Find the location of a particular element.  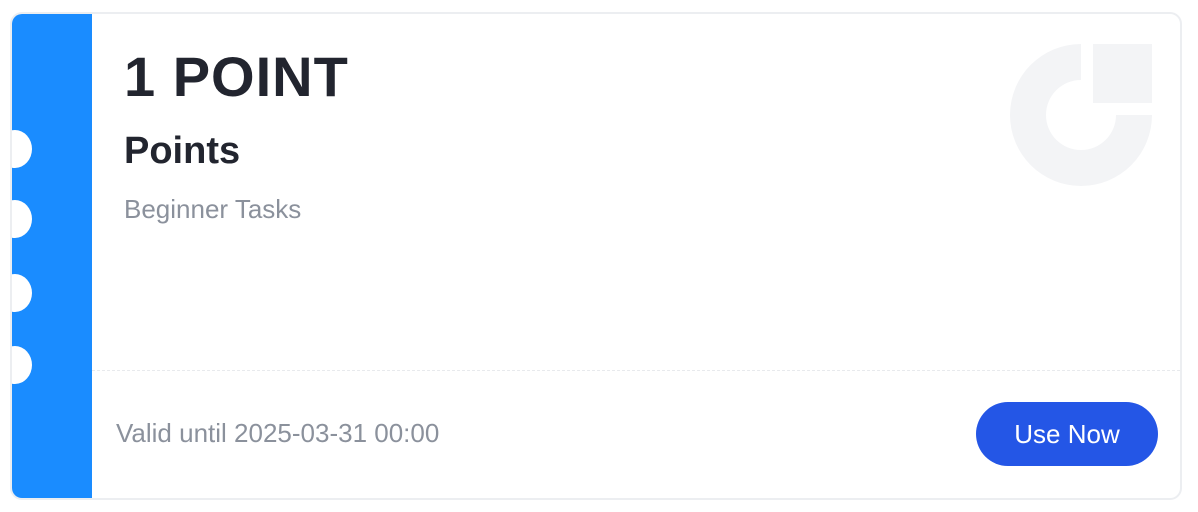

use-now-button: Use Now is located at coordinates (1067, 434).